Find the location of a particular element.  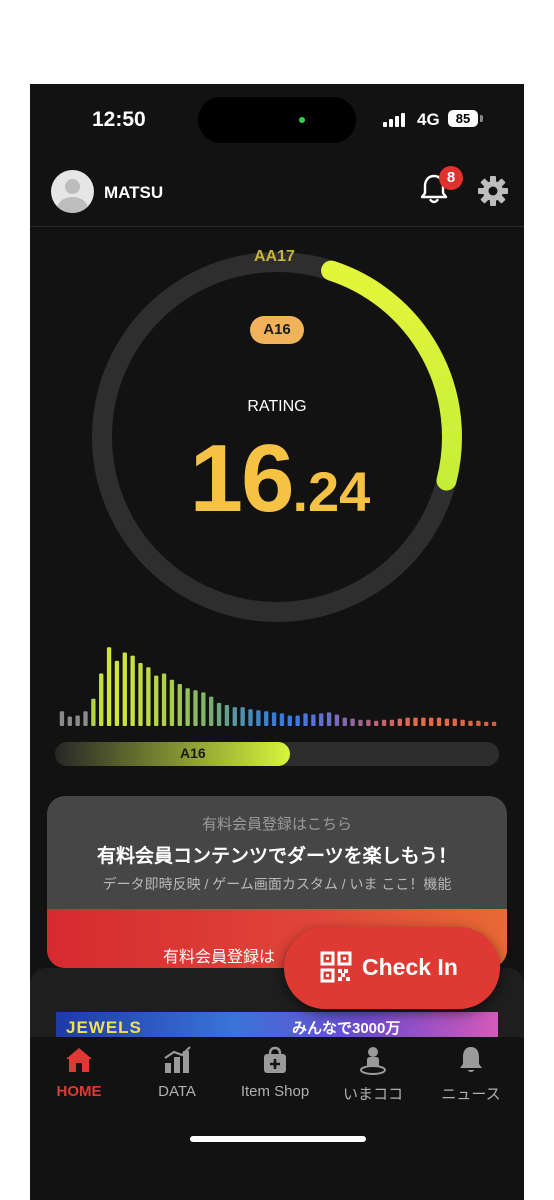

notification-badge: 8 is located at coordinates (451, 178).